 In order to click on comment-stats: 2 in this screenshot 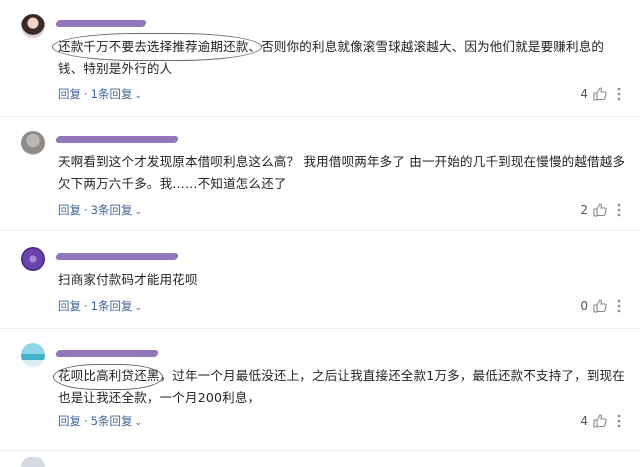, I will do `click(603, 210)`.